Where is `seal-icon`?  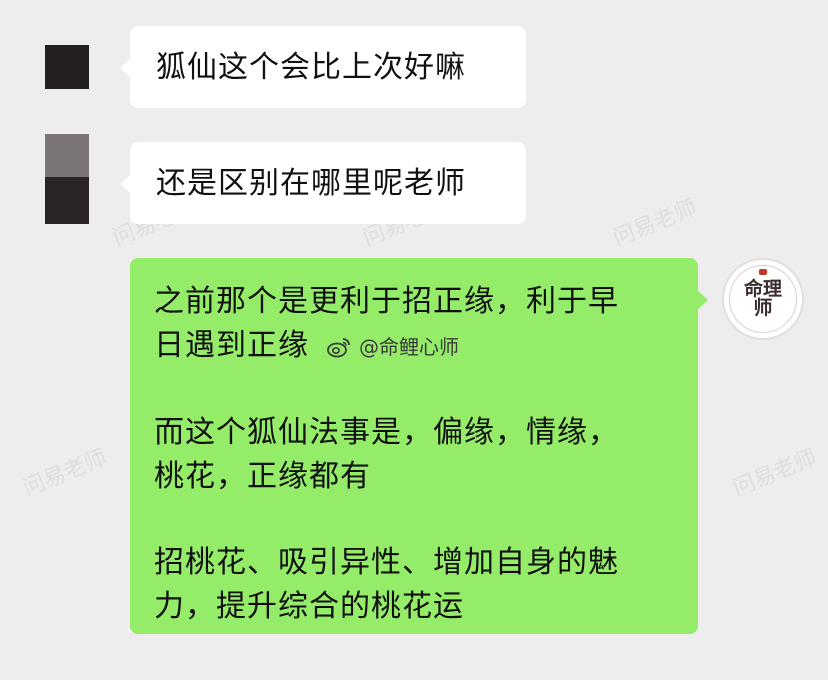 seal-icon is located at coordinates (763, 272).